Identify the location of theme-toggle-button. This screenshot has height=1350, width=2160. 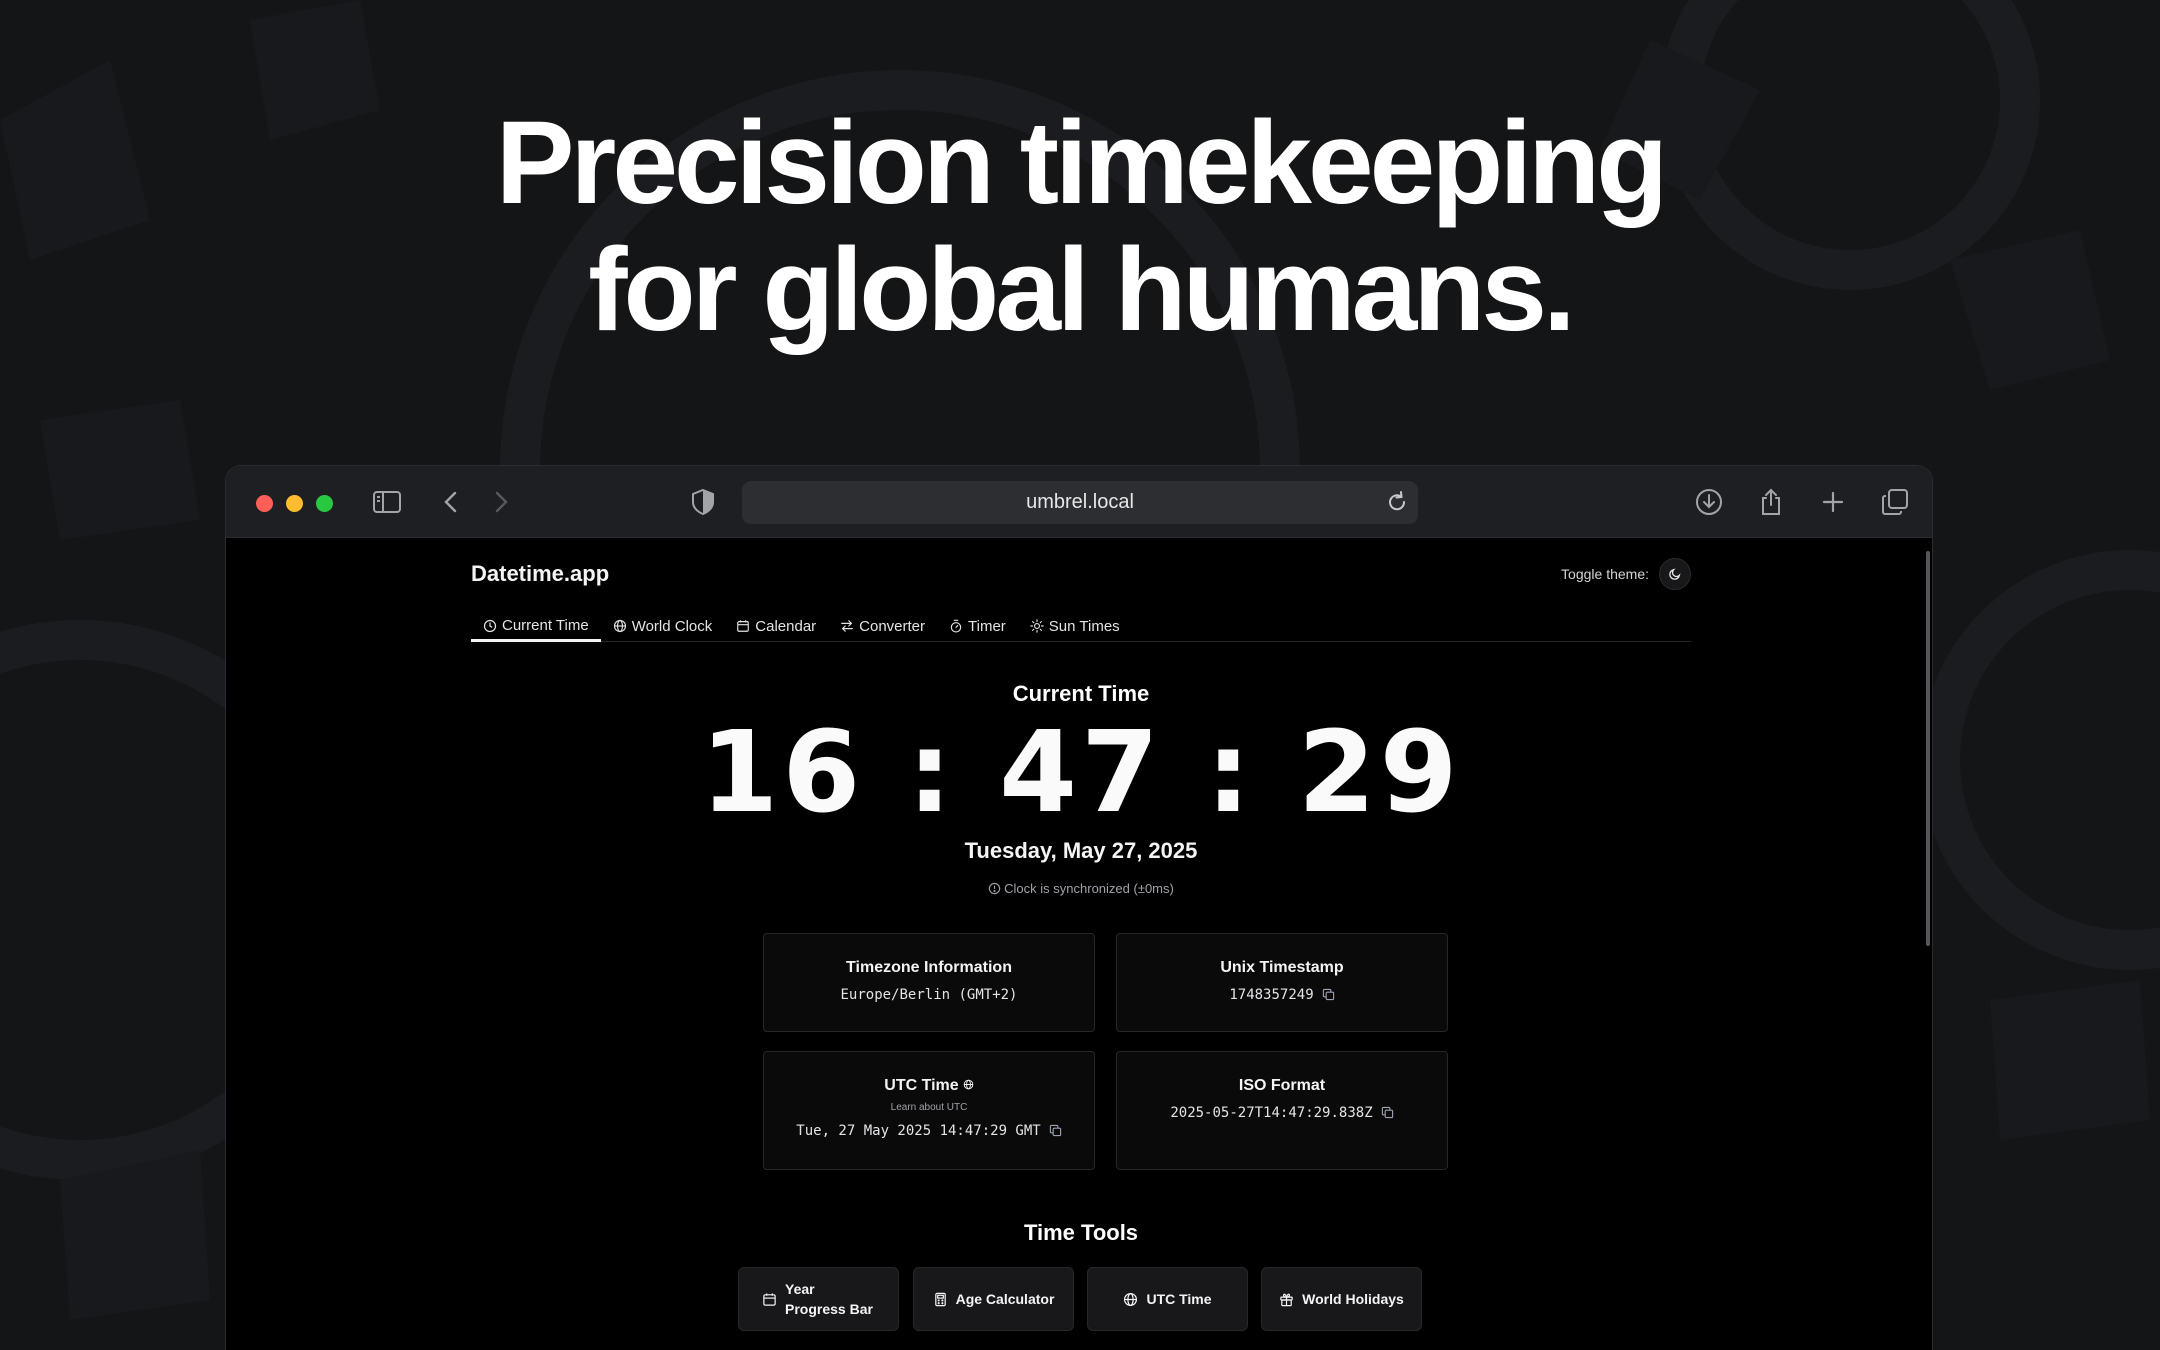
(1675, 574).